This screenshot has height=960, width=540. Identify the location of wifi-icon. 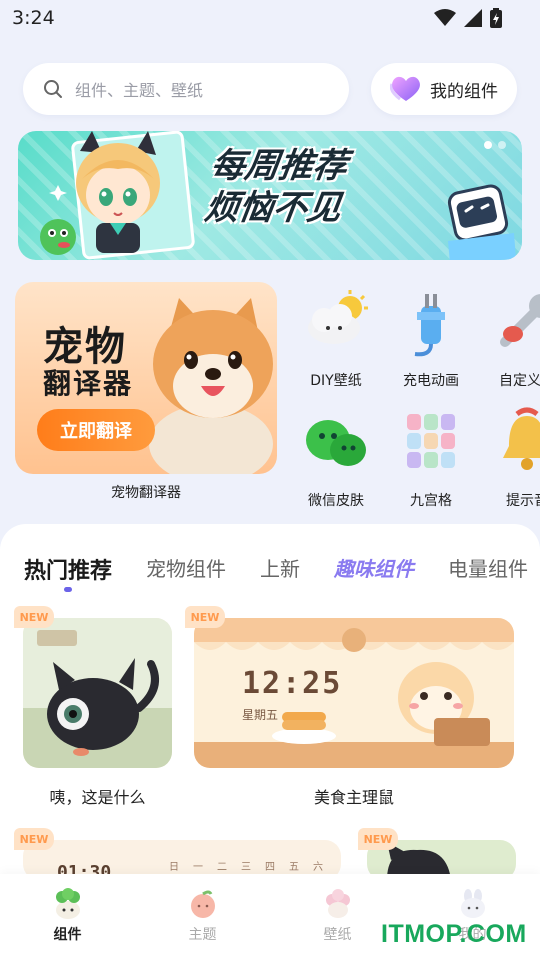
(445, 17).